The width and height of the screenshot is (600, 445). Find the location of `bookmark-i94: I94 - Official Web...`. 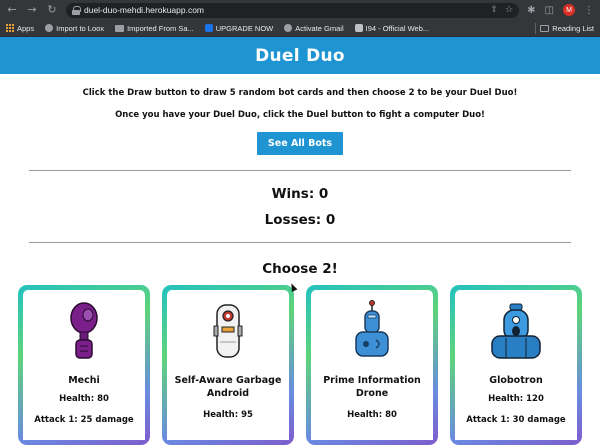

bookmark-i94: I94 - Official Web... is located at coordinates (392, 28).